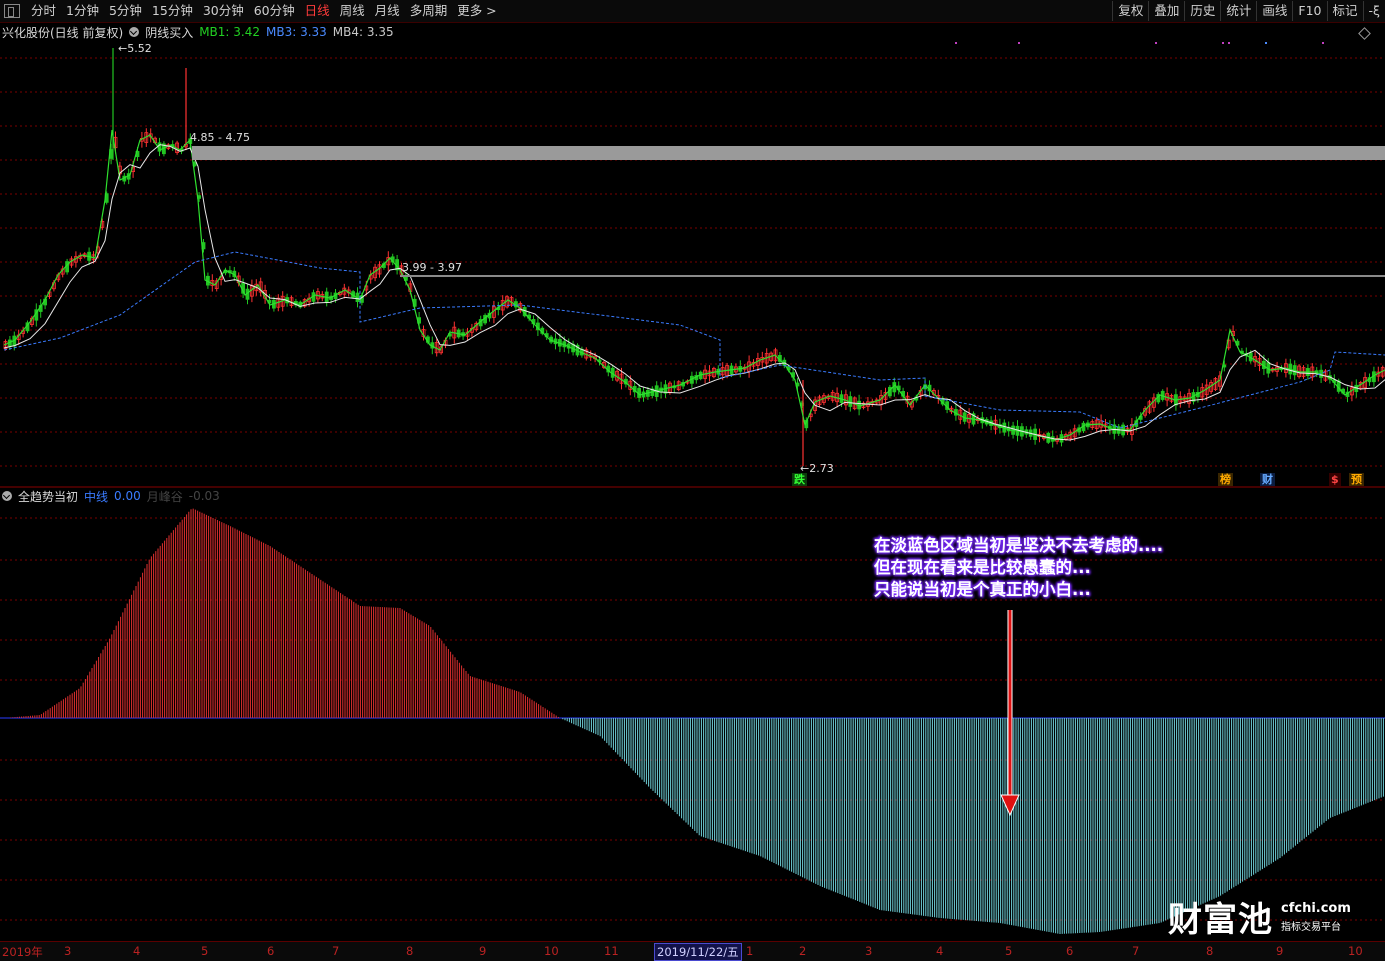 This screenshot has width=1385, height=961. I want to click on axis-tick: 2, so click(803, 951).